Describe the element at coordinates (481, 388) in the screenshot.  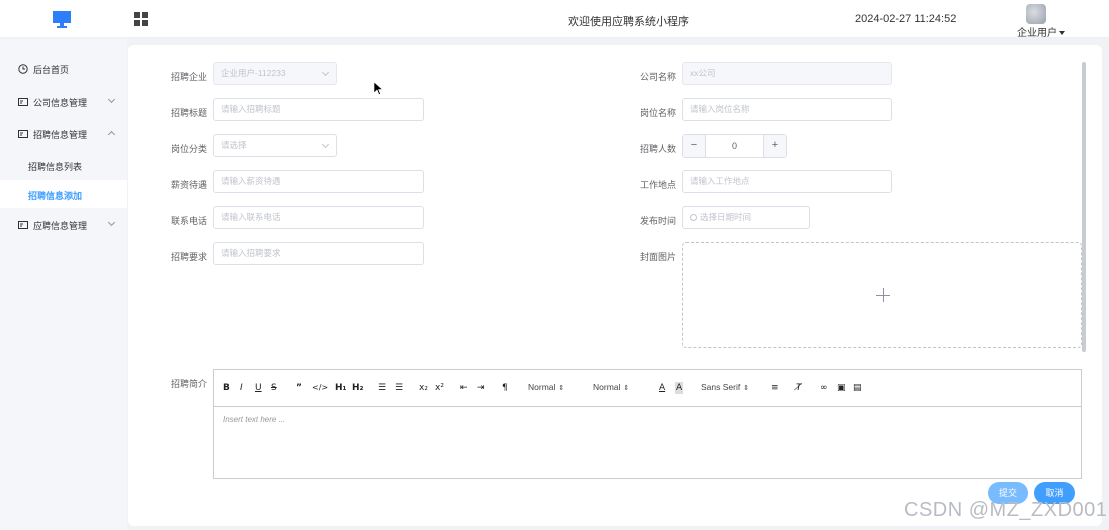
I see `indent-icon: ⇥` at that location.